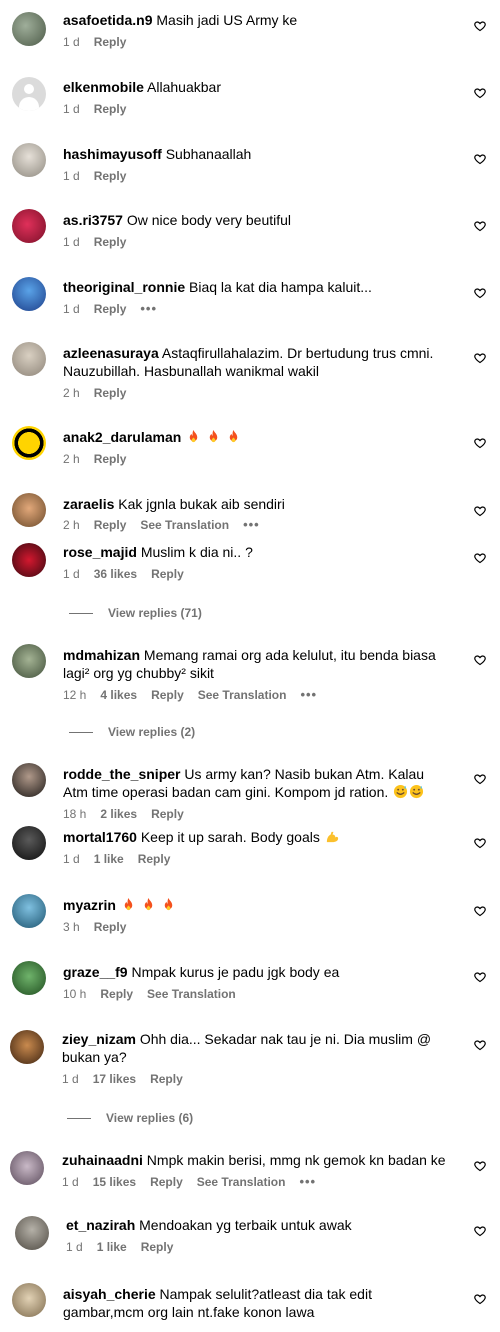  What do you see at coordinates (250, 1118) in the screenshot?
I see `view-replies-button: View replies (6)` at bounding box center [250, 1118].